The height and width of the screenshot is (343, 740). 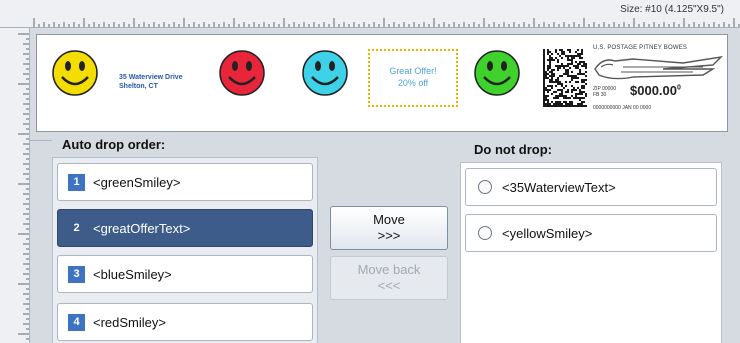 I want to click on drop-order-label: <greatOfferText>, so click(x=142, y=228).